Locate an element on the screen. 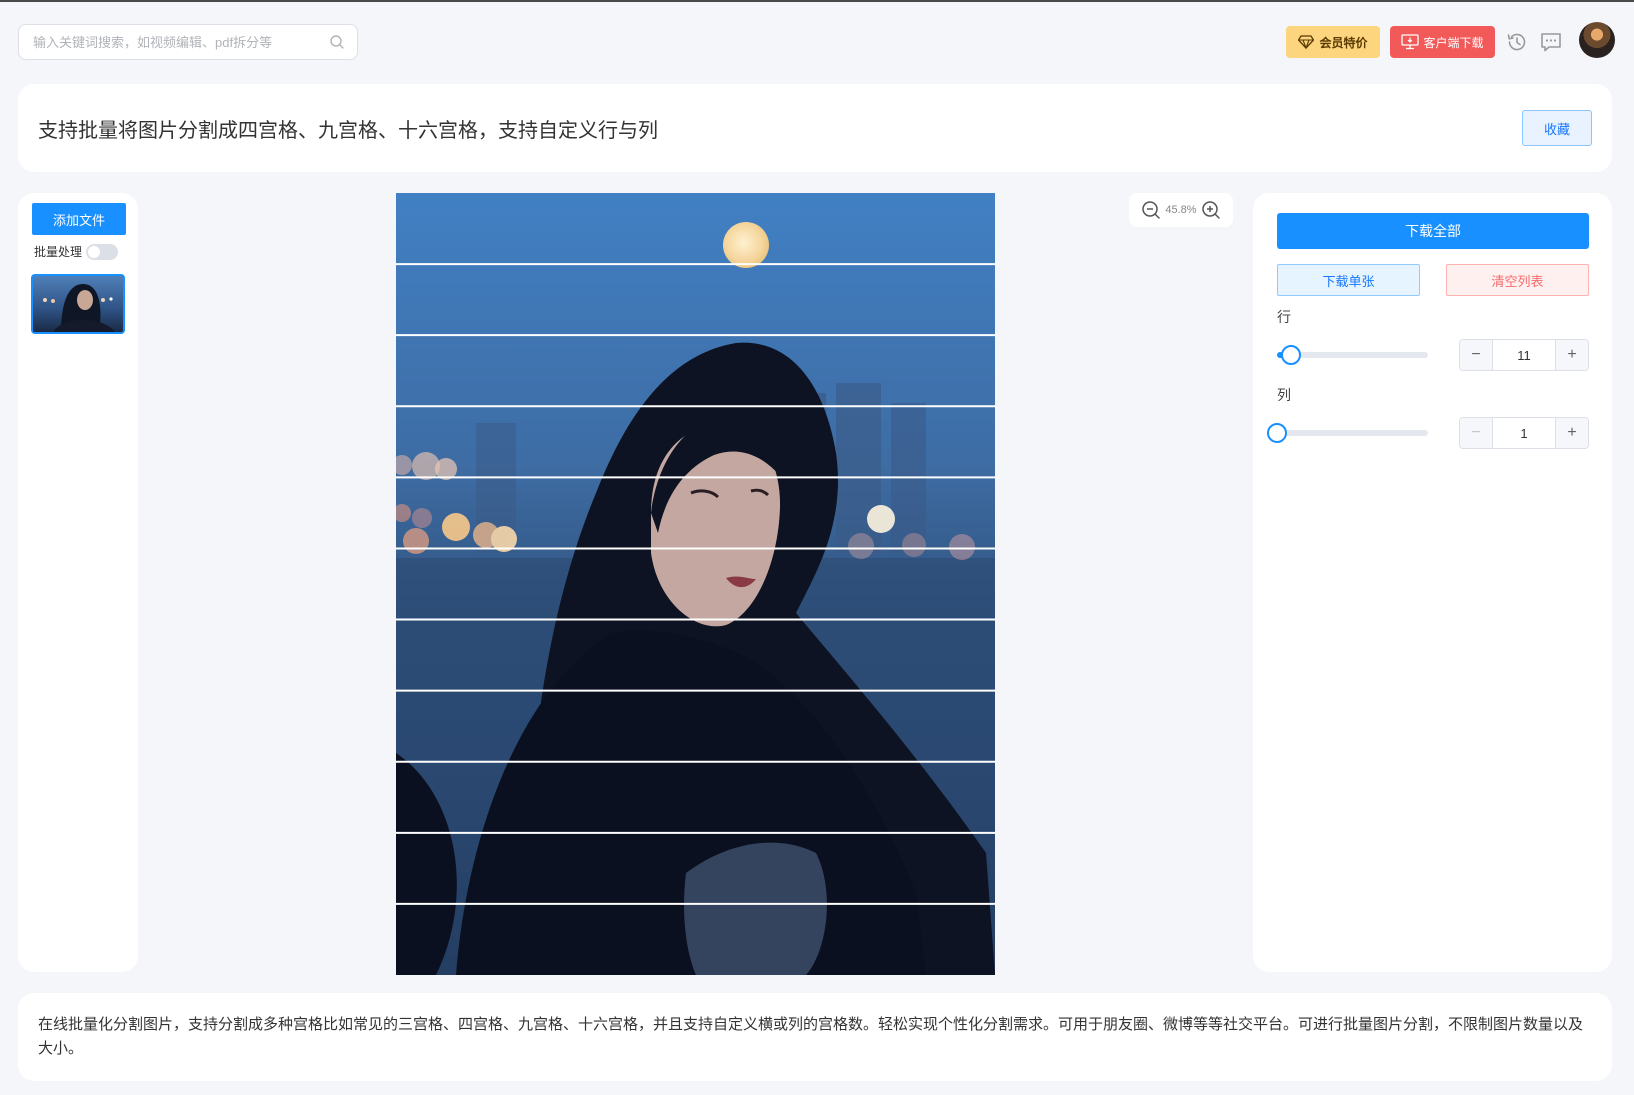  diamond-icon is located at coordinates (1306, 42).